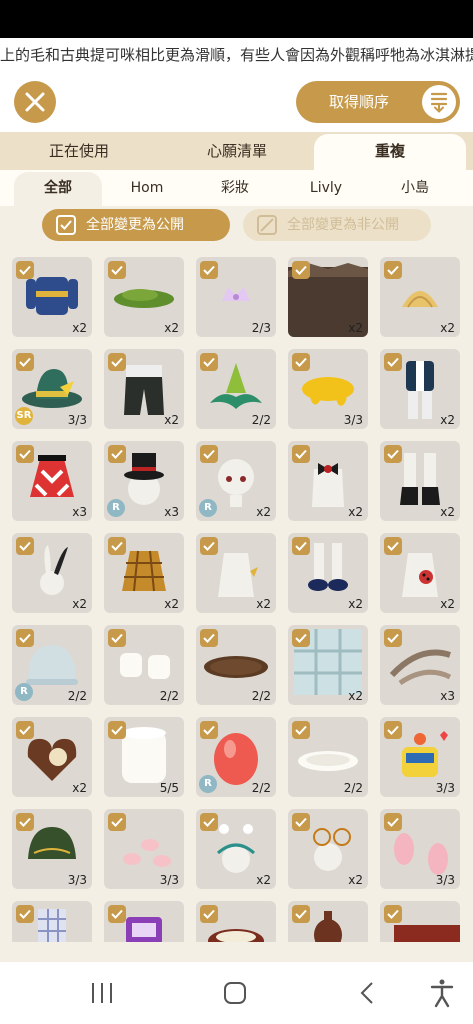 Image resolution: width=473 pixels, height=1024 pixels. I want to click on make-all-private-button: 全部變更為非公開, so click(337, 225).